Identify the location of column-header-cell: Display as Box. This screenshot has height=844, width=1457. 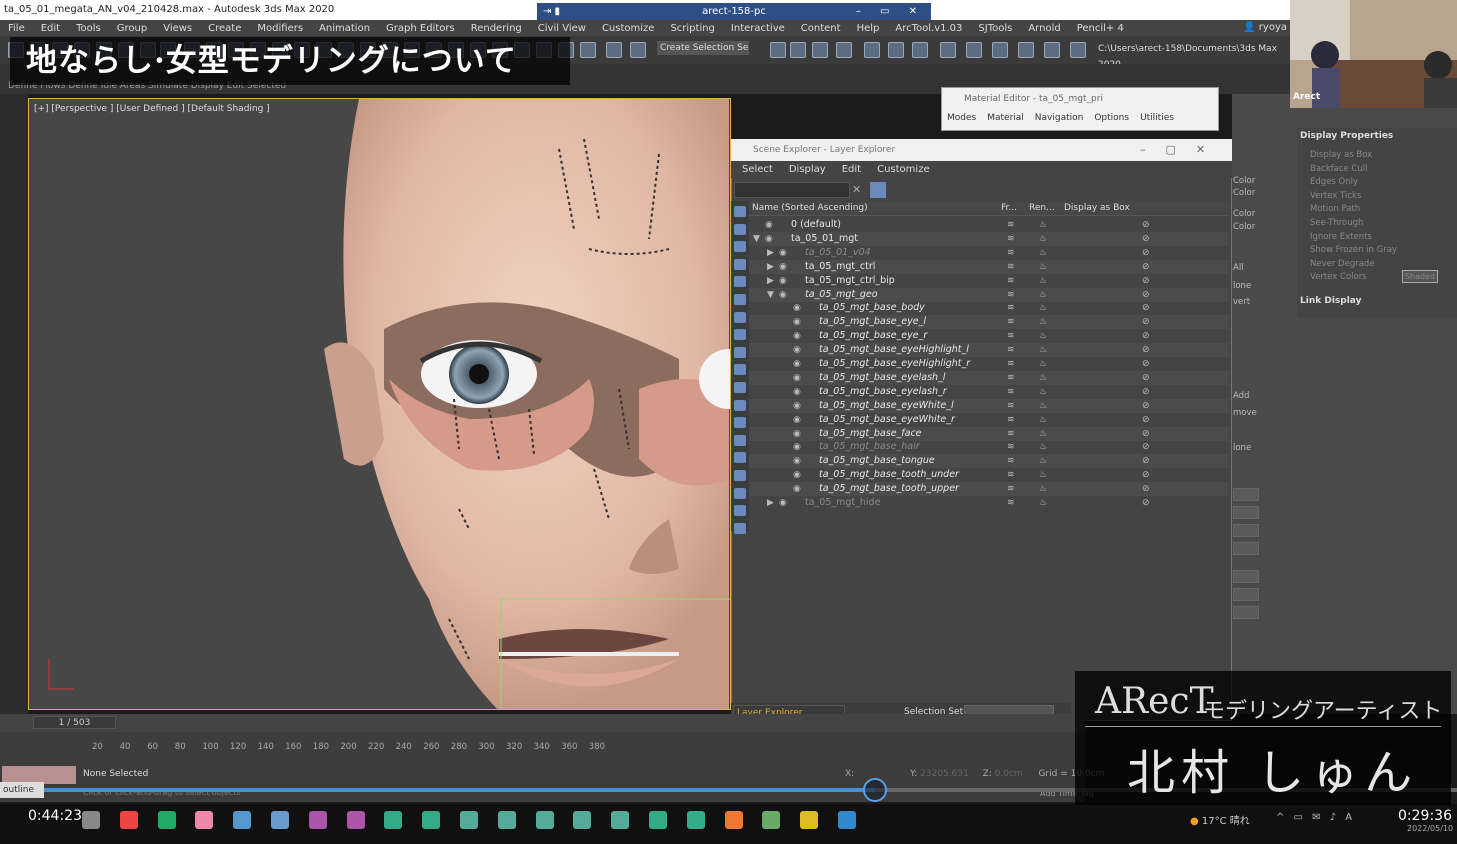
(1097, 208).